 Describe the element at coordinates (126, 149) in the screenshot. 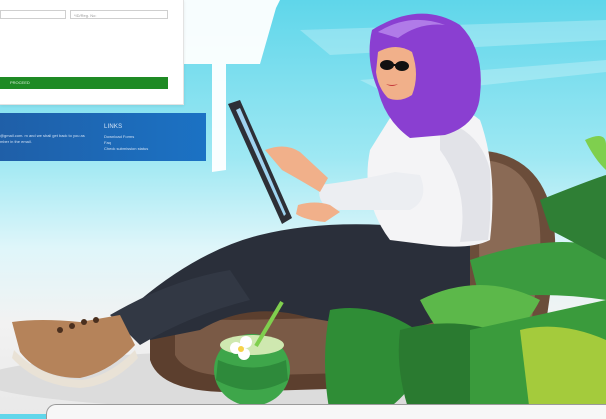

I see `link-check-status: Check submission status` at that location.